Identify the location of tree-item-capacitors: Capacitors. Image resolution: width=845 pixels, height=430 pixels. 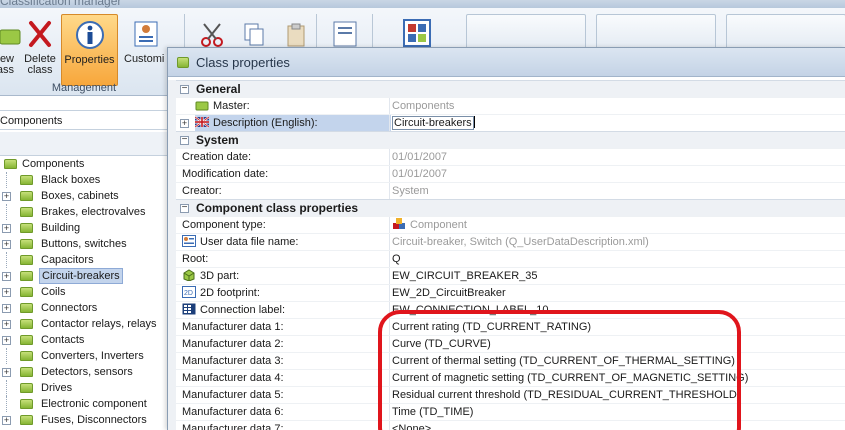
(84, 260).